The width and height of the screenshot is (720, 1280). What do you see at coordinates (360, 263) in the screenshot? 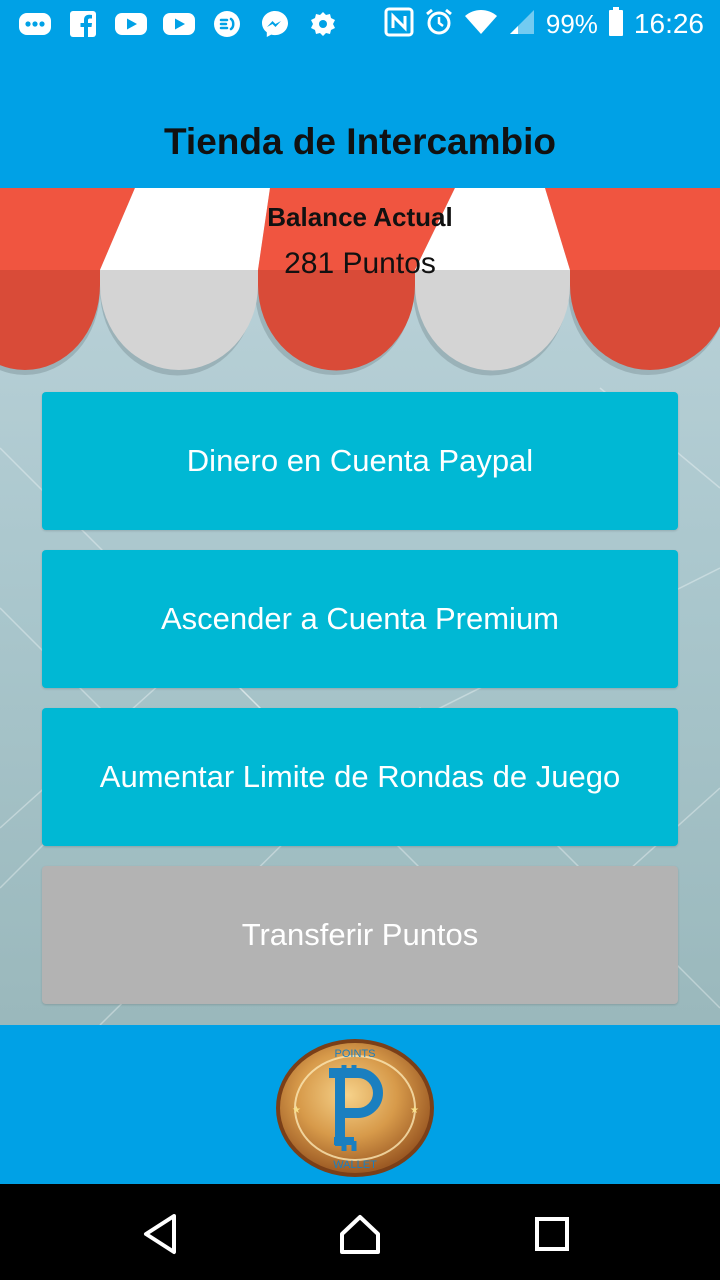
I see `balance-value: 281 Puntos` at bounding box center [360, 263].